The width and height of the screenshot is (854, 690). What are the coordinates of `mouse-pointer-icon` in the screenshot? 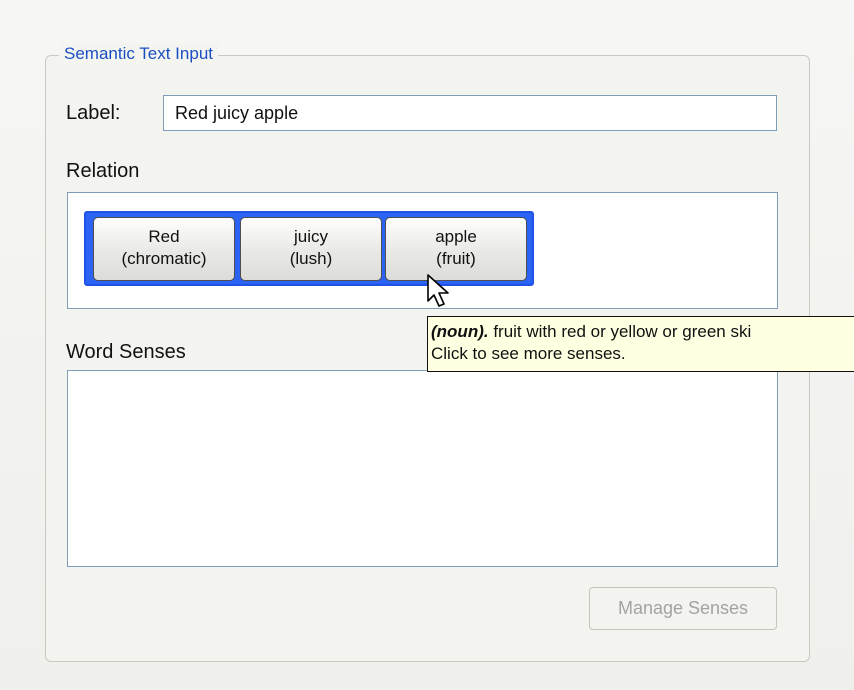 It's located at (438, 290).